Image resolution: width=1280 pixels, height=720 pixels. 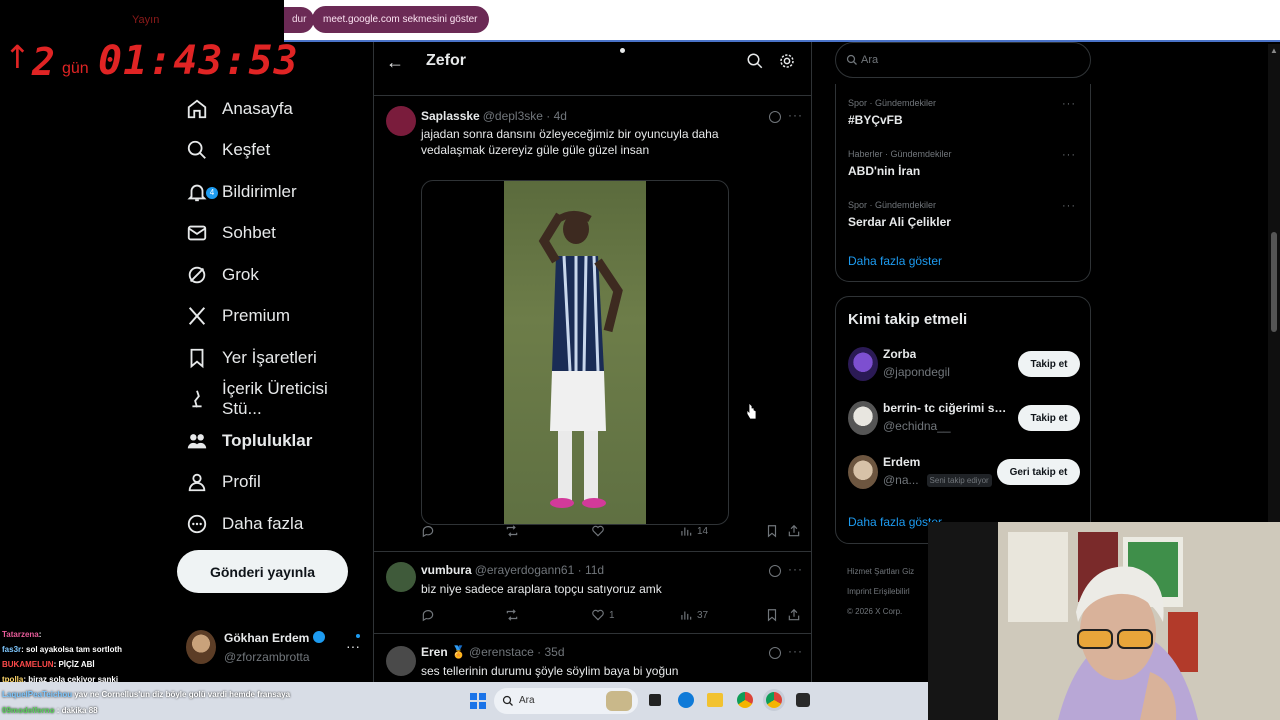 What do you see at coordinates (803, 700) in the screenshot?
I see `app-icon` at bounding box center [803, 700].